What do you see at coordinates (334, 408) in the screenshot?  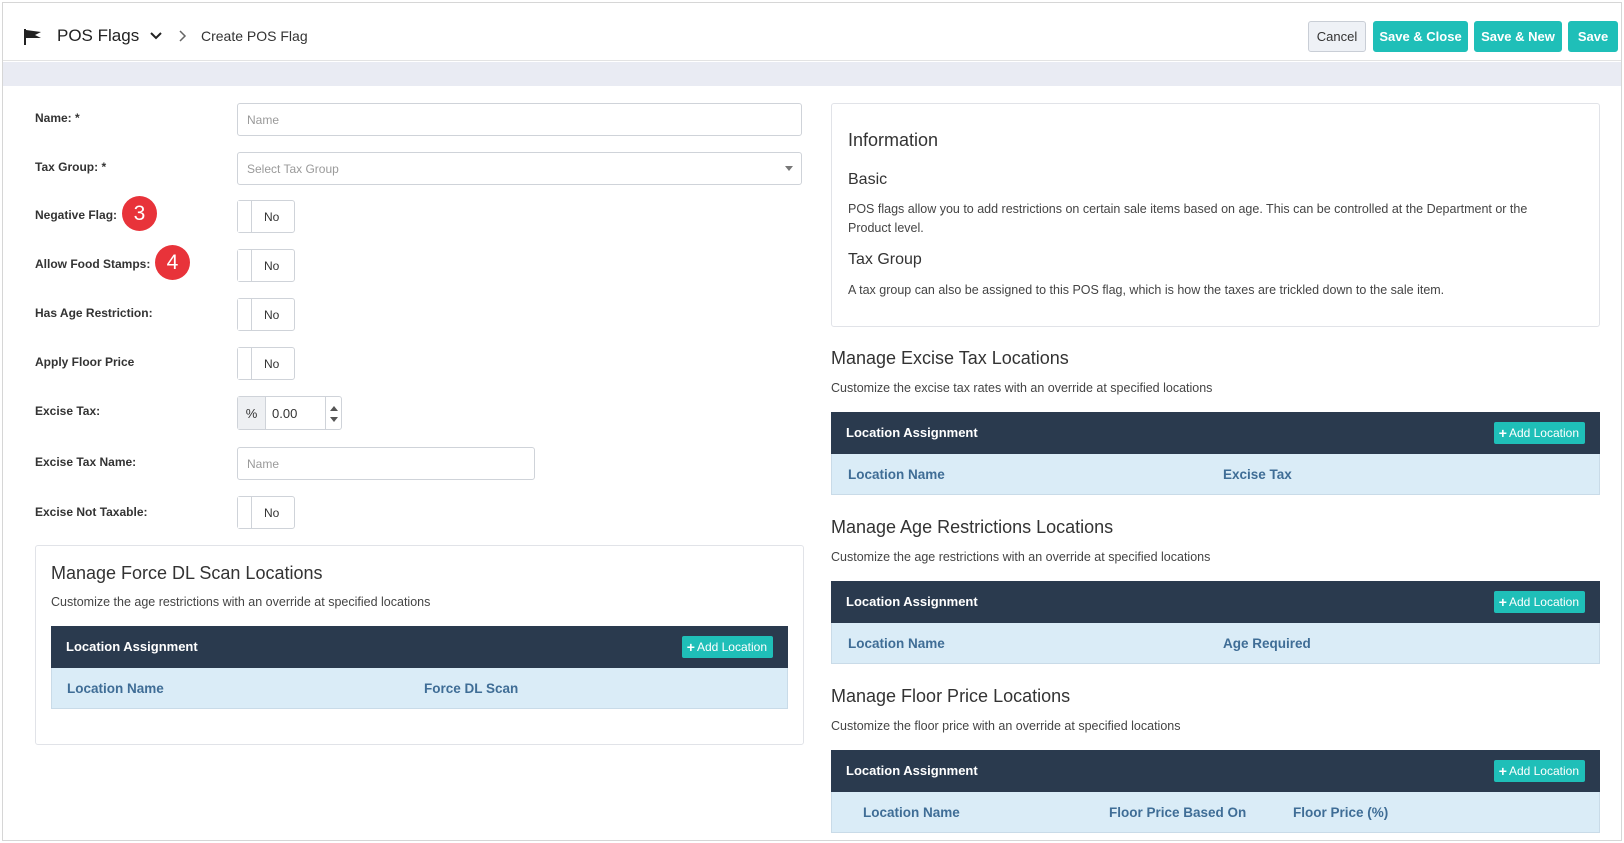 I see `stepper-up-icon` at bounding box center [334, 408].